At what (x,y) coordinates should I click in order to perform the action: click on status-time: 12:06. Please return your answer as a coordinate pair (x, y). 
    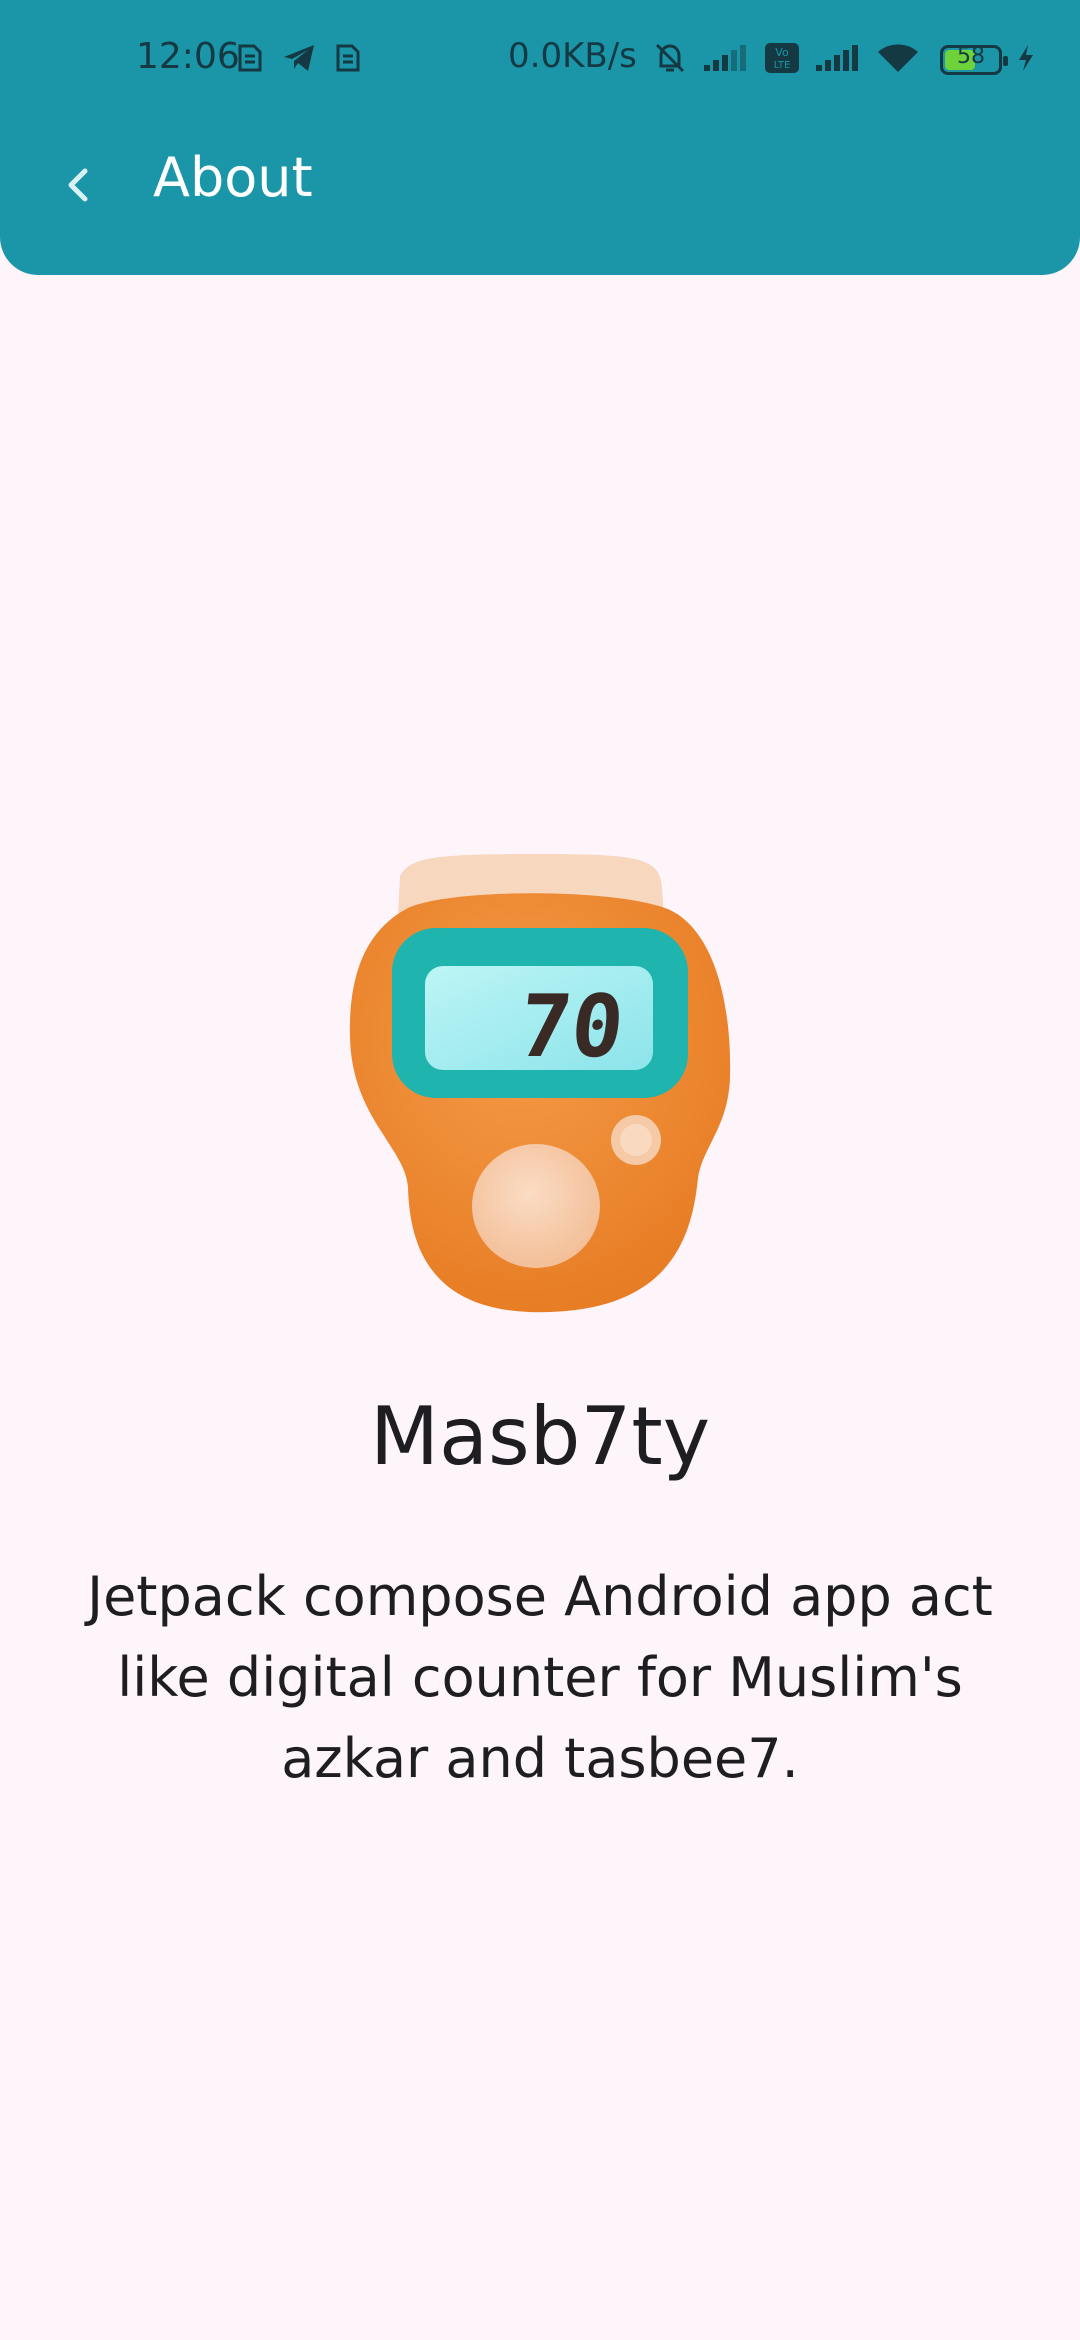
    Looking at the image, I should click on (188, 56).